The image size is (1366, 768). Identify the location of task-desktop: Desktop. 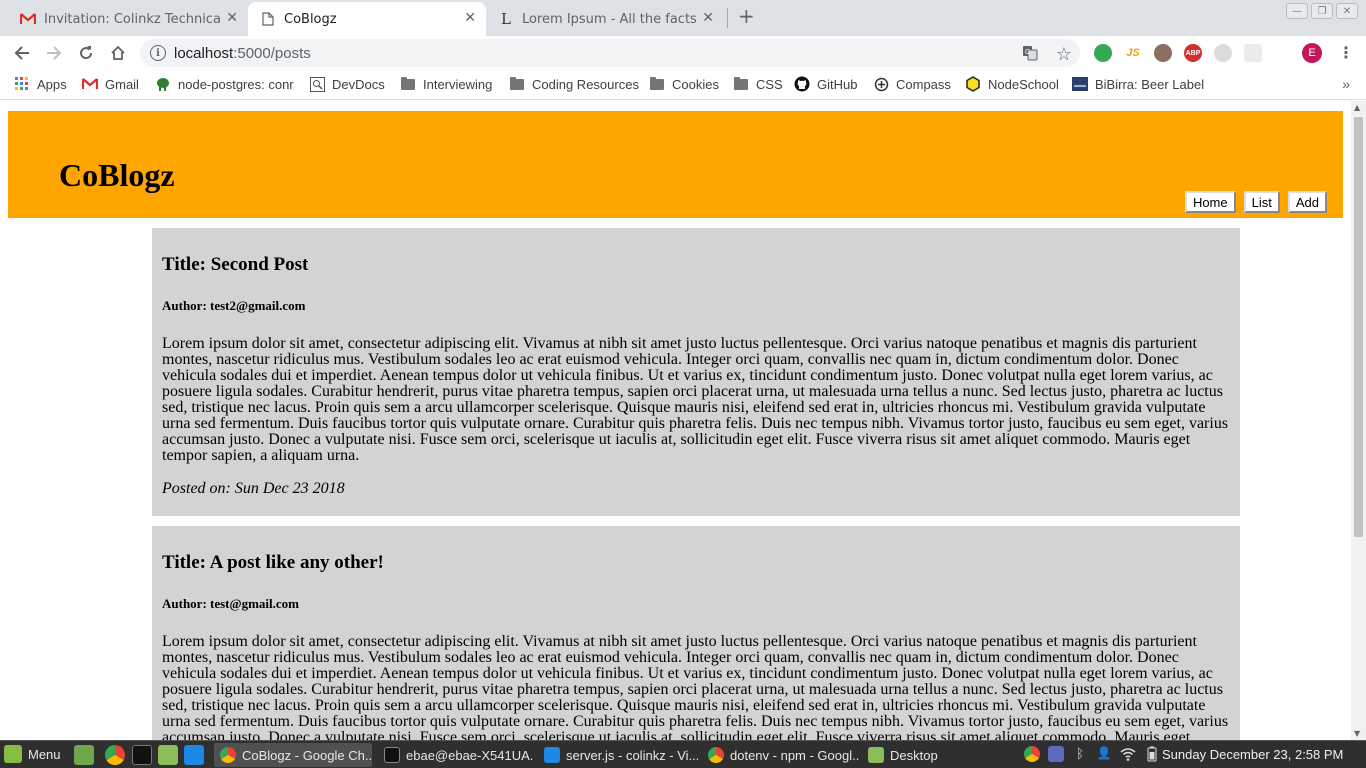
(940, 755).